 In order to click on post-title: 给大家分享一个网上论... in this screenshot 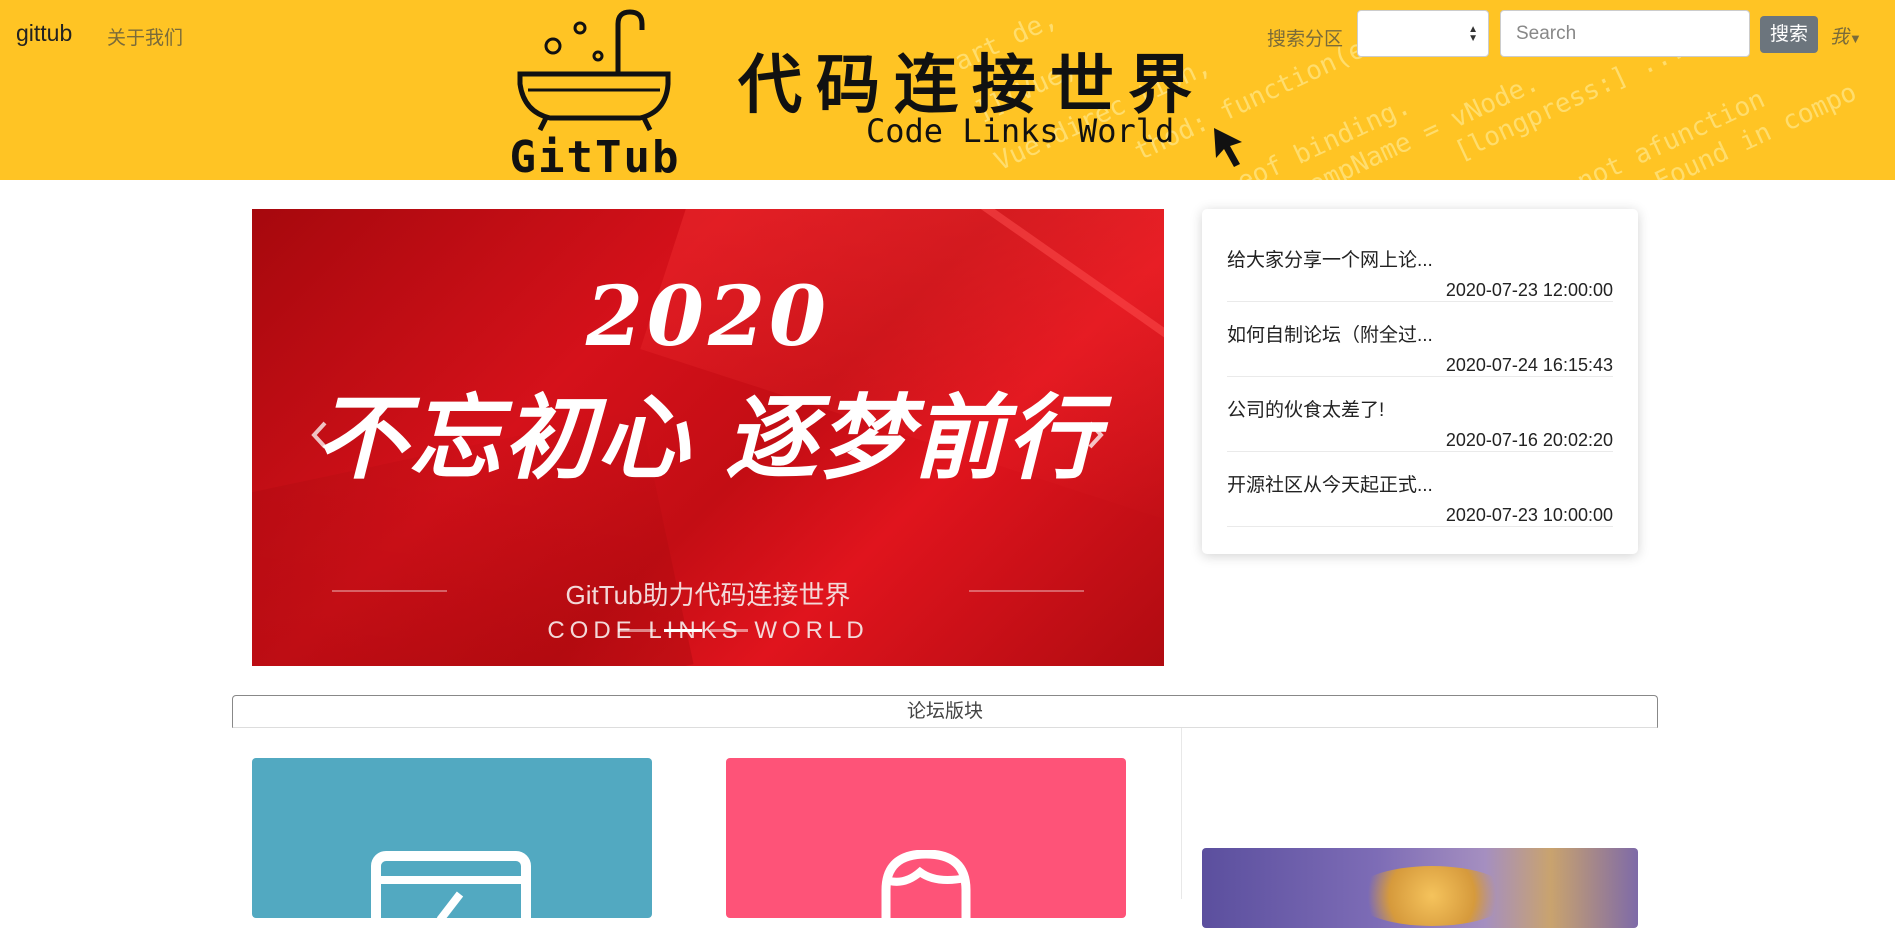, I will do `click(1420, 258)`.